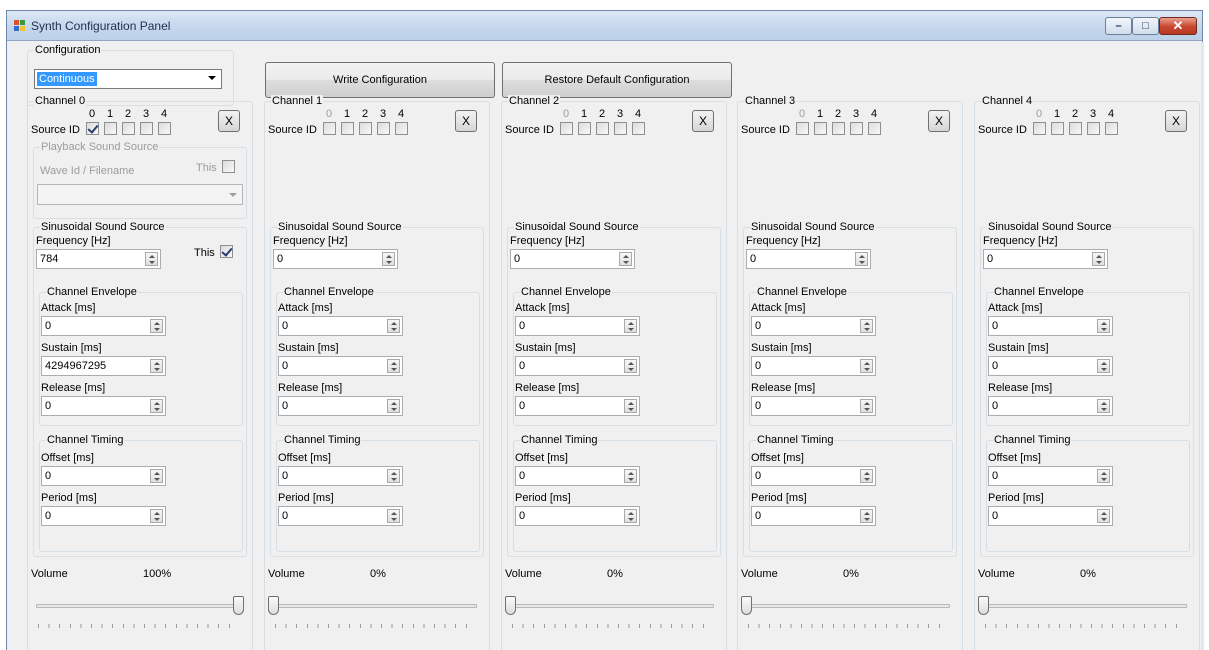 The image size is (1209, 650). I want to click on configuration-select: Continuous, so click(128, 79).